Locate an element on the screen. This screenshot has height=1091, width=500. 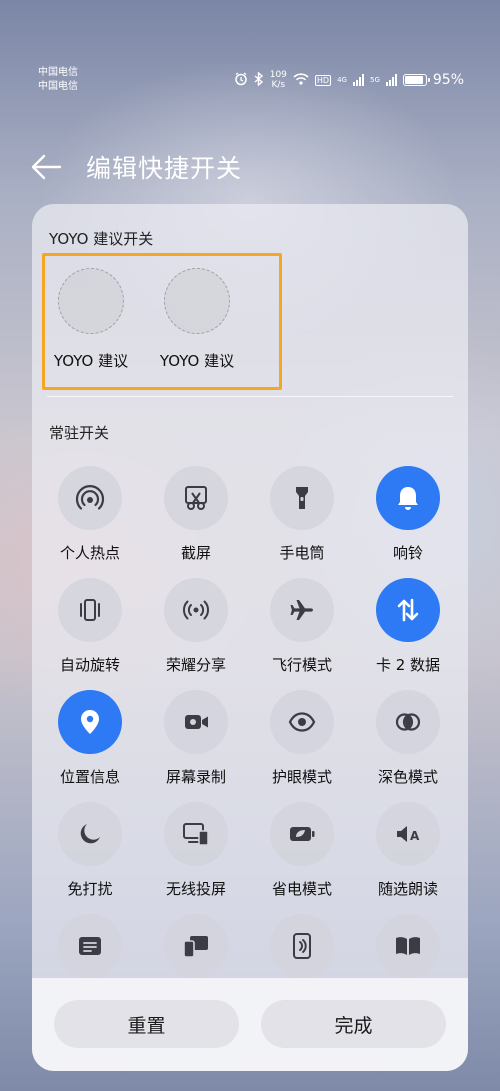
carrier-1: 中国电信 is located at coordinates (58, 72).